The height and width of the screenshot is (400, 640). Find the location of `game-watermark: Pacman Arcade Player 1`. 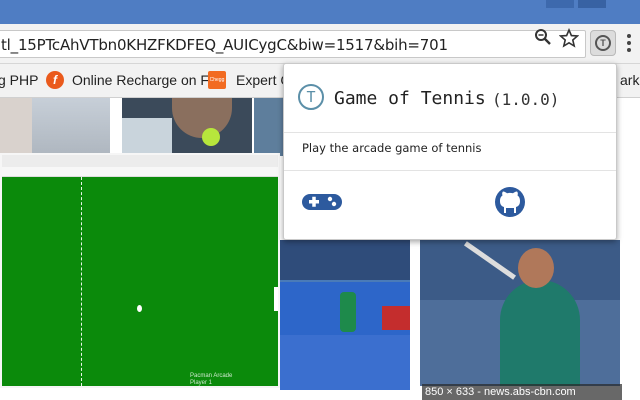

game-watermark: Pacman Arcade Player 1 is located at coordinates (211, 380).